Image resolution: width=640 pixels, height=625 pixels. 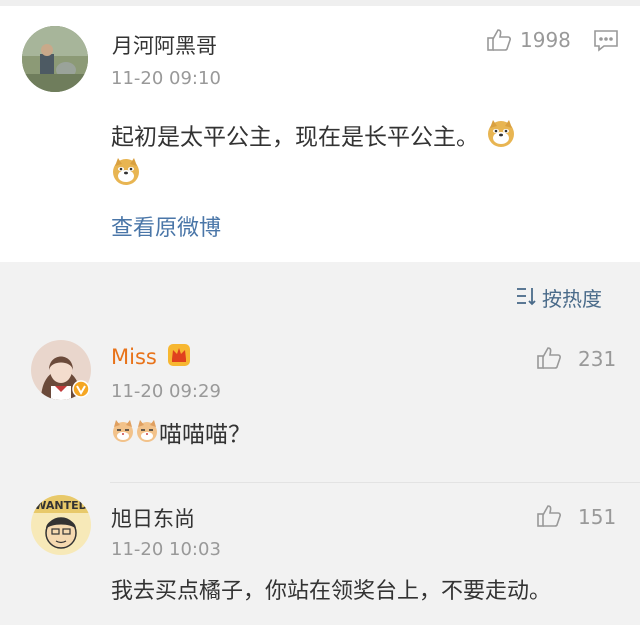 I want to click on post-content-text: 起初是太平公主，现在是长平公主。, so click(x=295, y=137).